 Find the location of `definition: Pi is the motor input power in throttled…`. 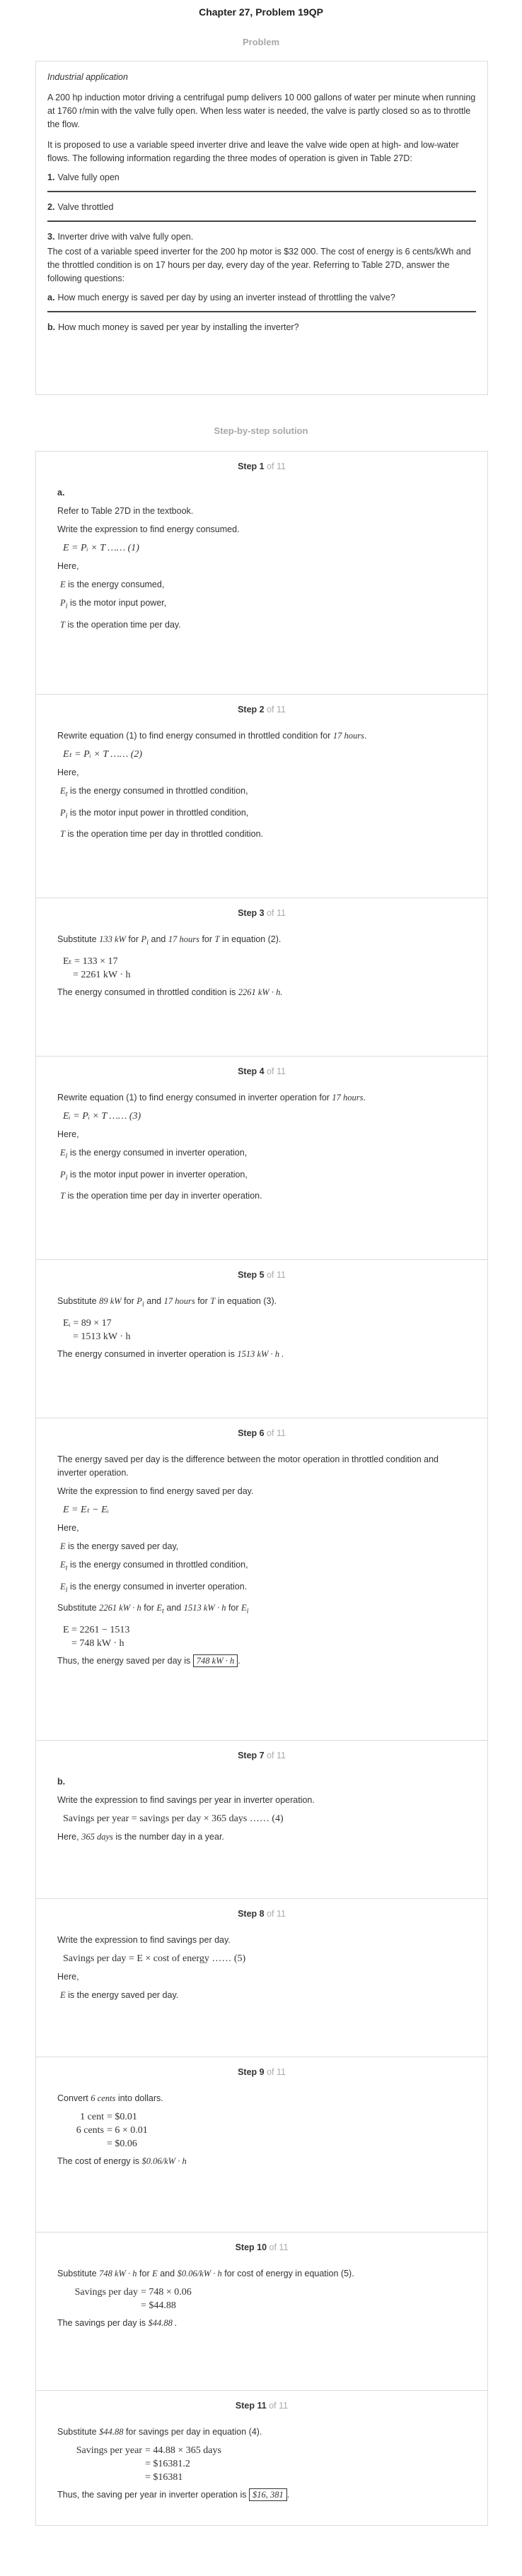

definition: Pi is the motor input power in throttled… is located at coordinates (154, 814).